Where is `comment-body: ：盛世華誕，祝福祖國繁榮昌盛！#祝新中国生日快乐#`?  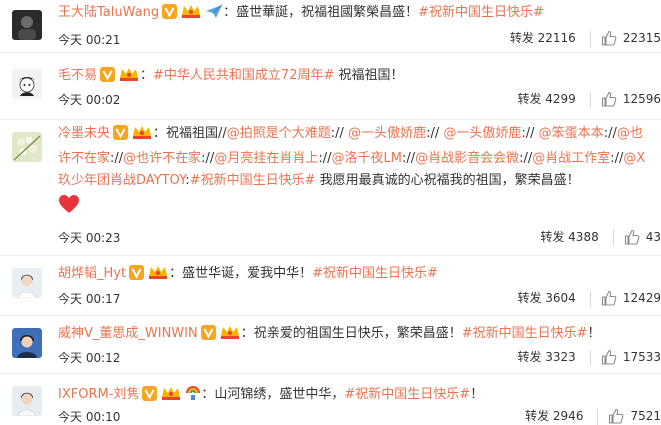
comment-body: ：盛世華誕，祝福祖國繁榮昌盛！#祝新中国生日快乐# is located at coordinates (383, 12).